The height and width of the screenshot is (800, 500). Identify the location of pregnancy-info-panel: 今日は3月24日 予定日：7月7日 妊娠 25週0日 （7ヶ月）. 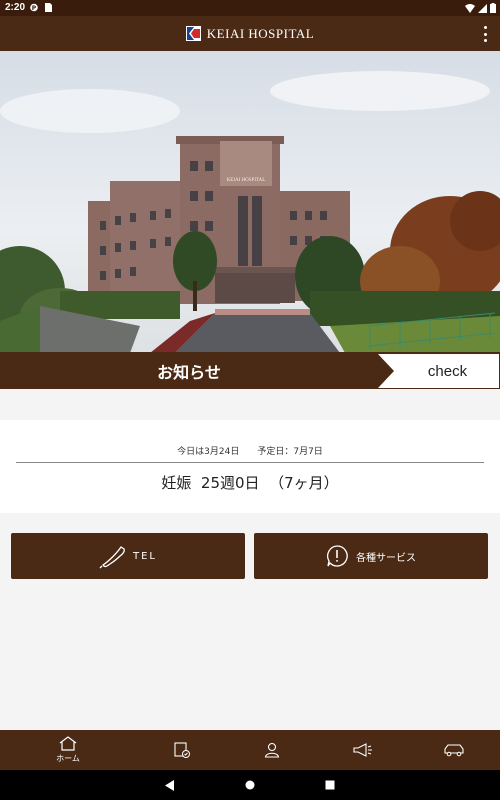
(250, 466).